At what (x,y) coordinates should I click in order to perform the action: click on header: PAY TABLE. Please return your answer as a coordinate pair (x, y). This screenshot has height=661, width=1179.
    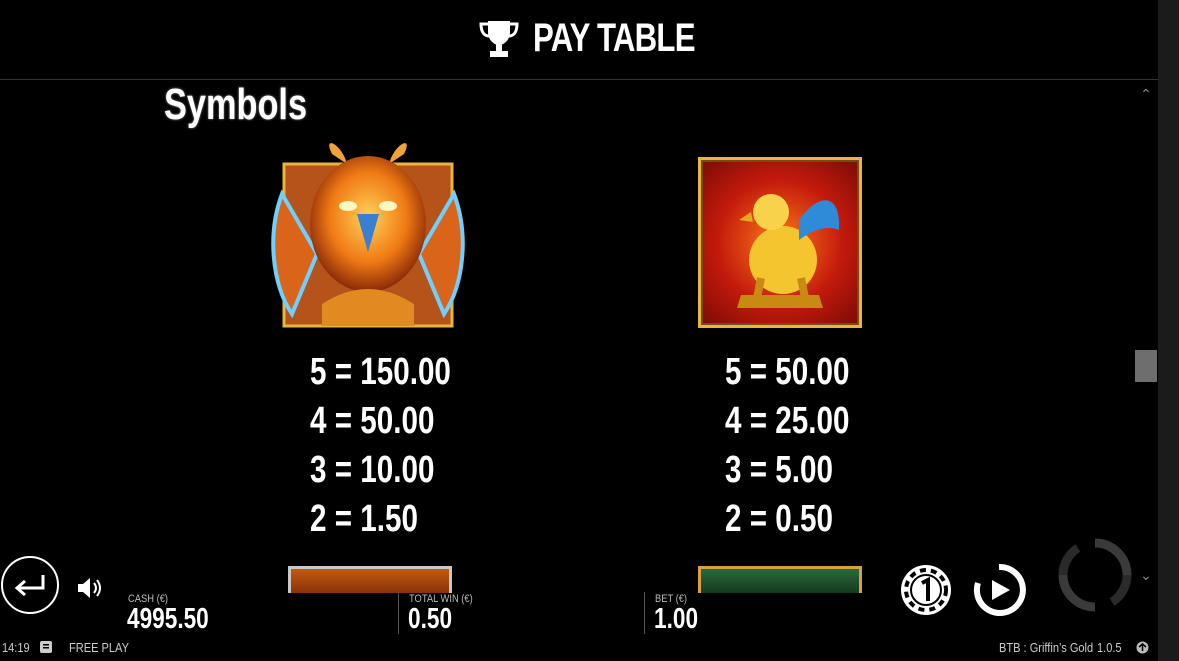
    Looking at the image, I should click on (579, 40).